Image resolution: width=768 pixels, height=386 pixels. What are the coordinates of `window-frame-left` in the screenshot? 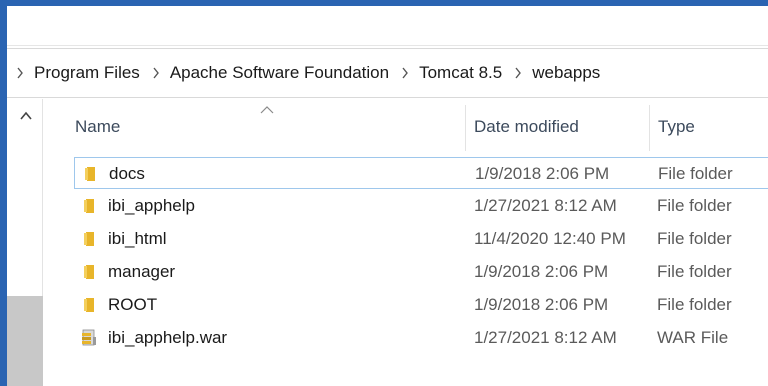 It's located at (3, 193).